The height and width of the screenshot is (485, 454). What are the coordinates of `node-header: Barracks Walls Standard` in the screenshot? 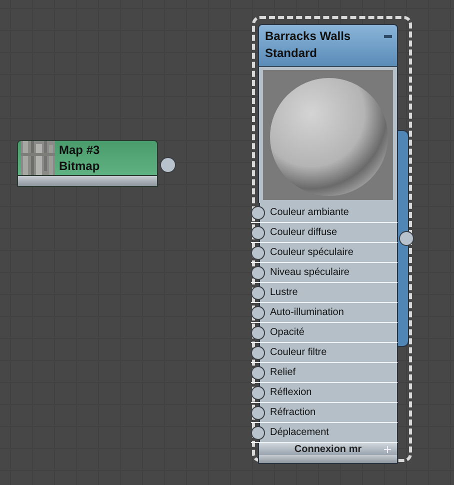 It's located at (328, 45).